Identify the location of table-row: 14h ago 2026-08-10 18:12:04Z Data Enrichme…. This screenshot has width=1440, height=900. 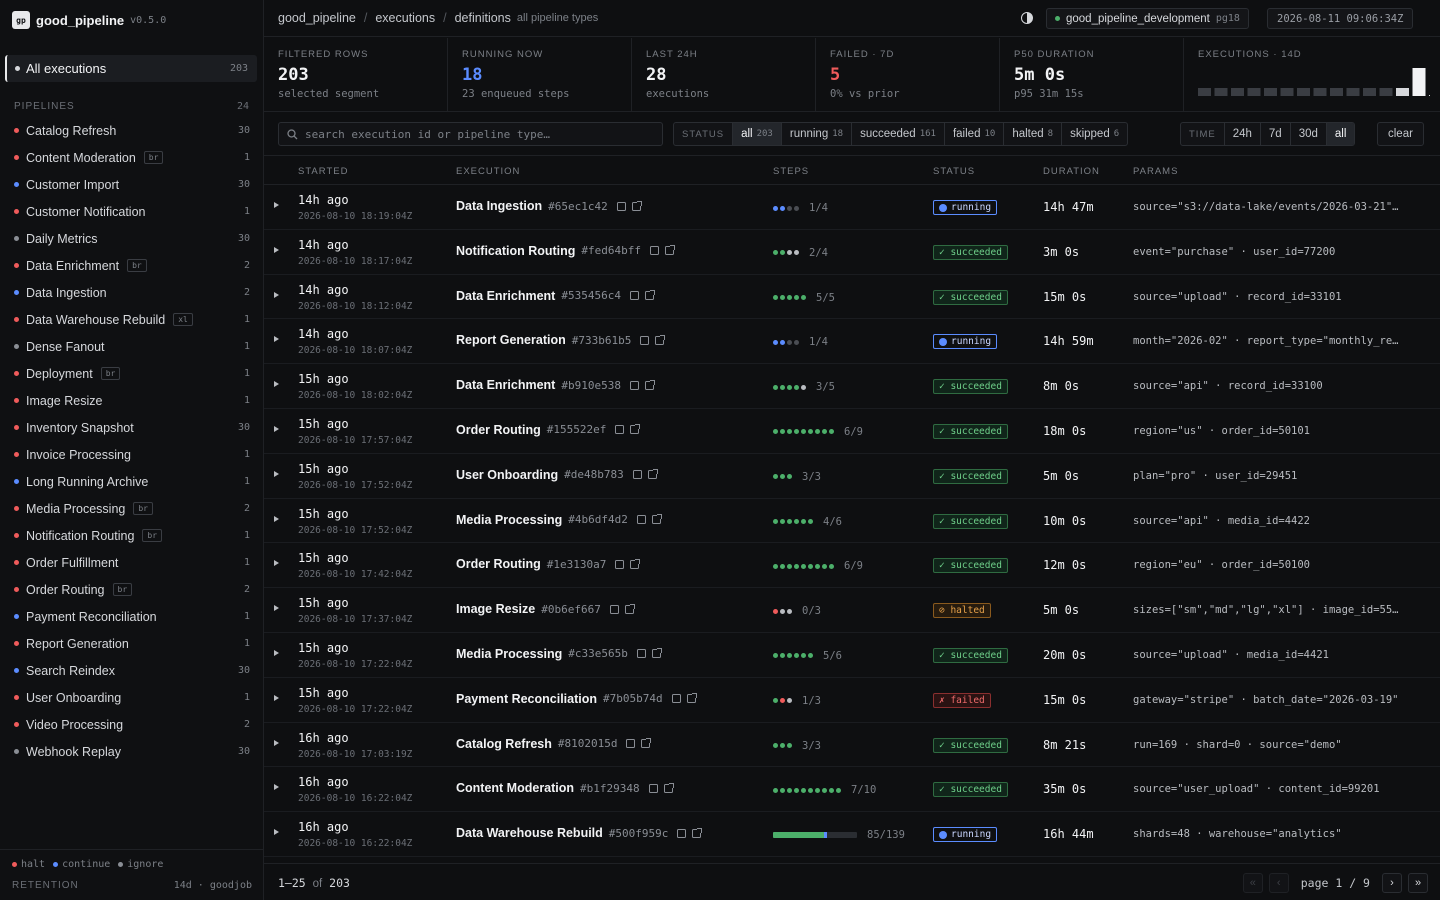
(852, 297).